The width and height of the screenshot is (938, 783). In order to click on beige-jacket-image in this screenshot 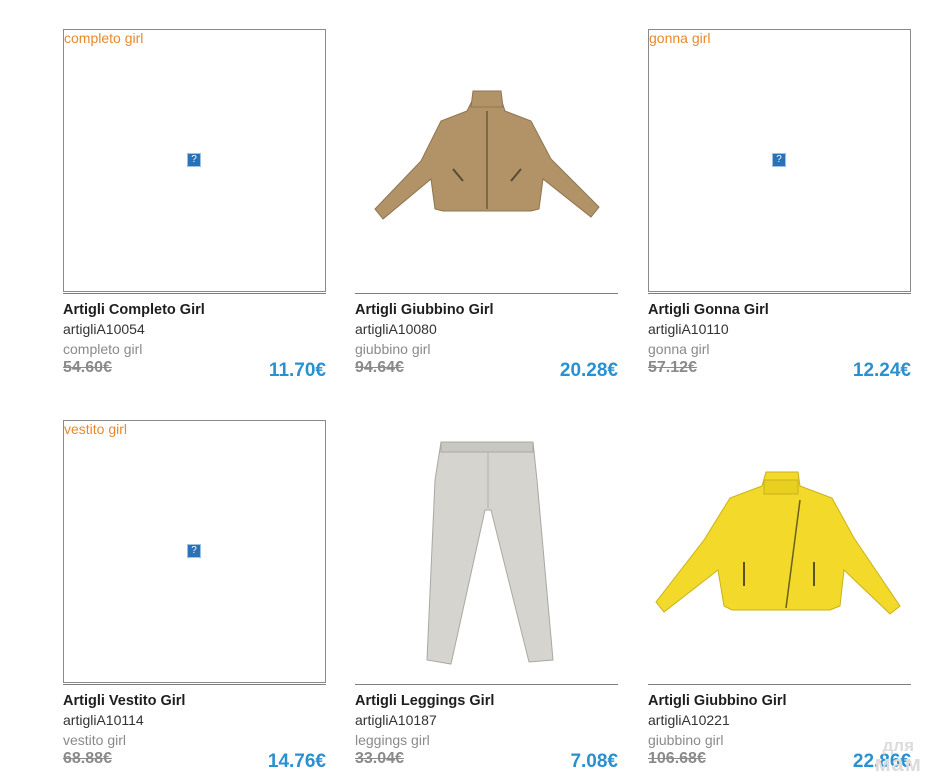, I will do `click(487, 155)`.